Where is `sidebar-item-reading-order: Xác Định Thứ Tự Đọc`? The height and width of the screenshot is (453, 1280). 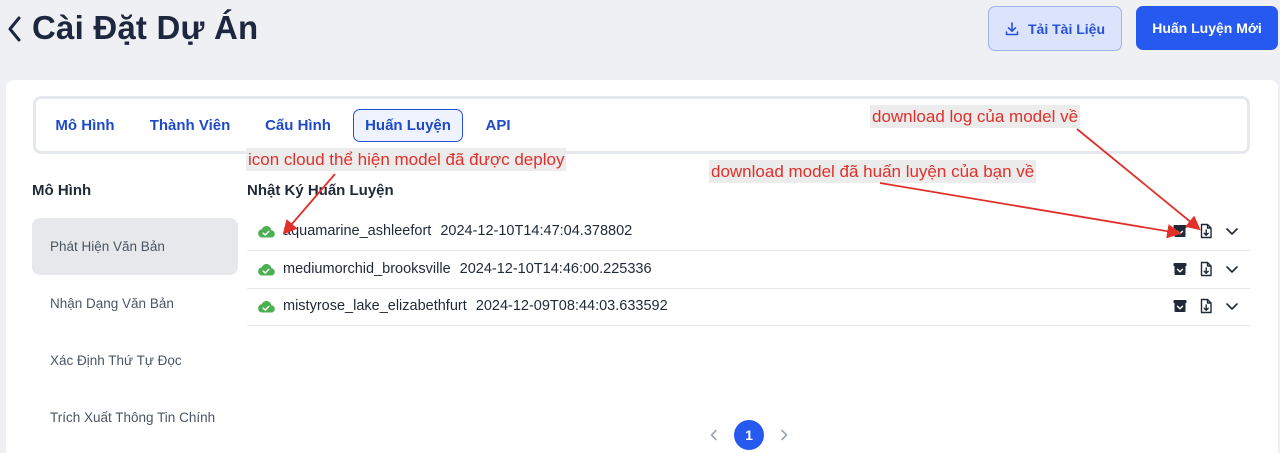 sidebar-item-reading-order: Xác Định Thứ Tự Đọc is located at coordinates (135, 360).